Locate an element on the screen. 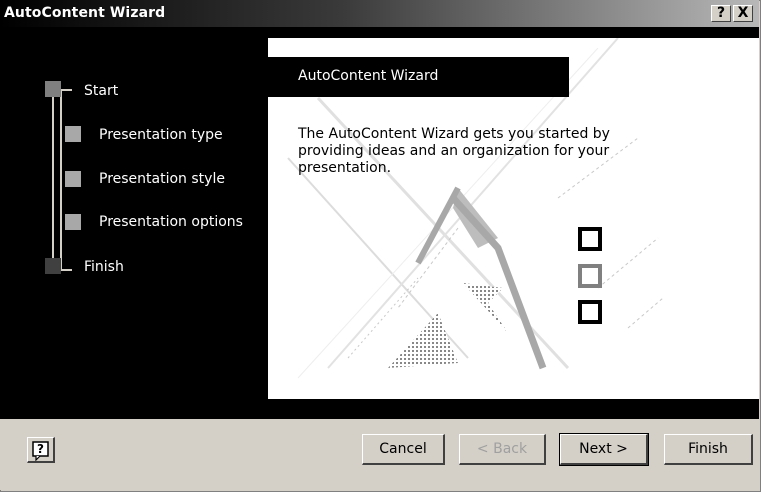 This screenshot has height=492, width=761. step-finish-marker is located at coordinates (53, 266).